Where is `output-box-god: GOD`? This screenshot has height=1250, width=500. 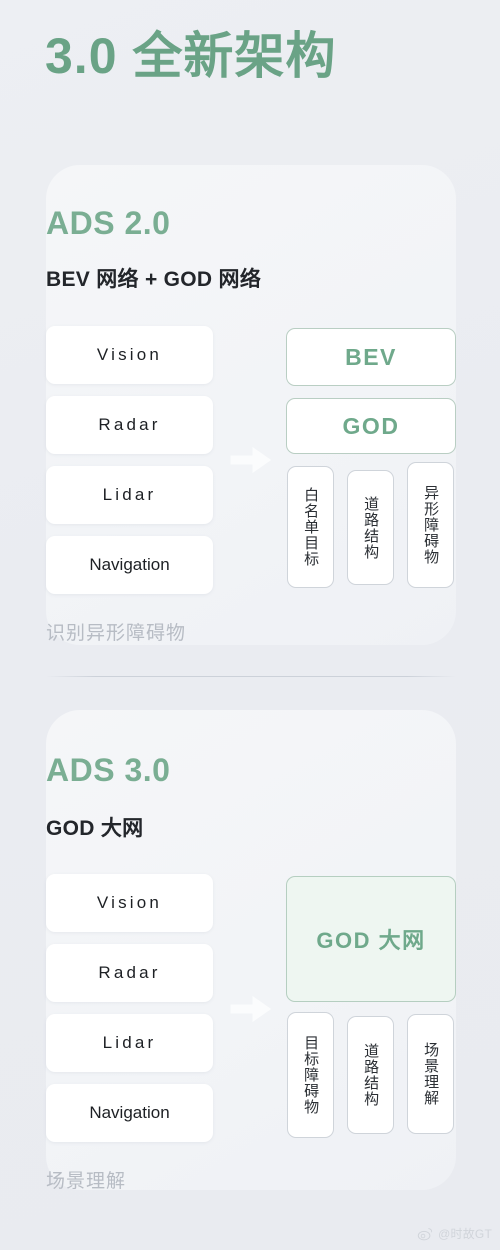
output-box-god: GOD is located at coordinates (371, 426).